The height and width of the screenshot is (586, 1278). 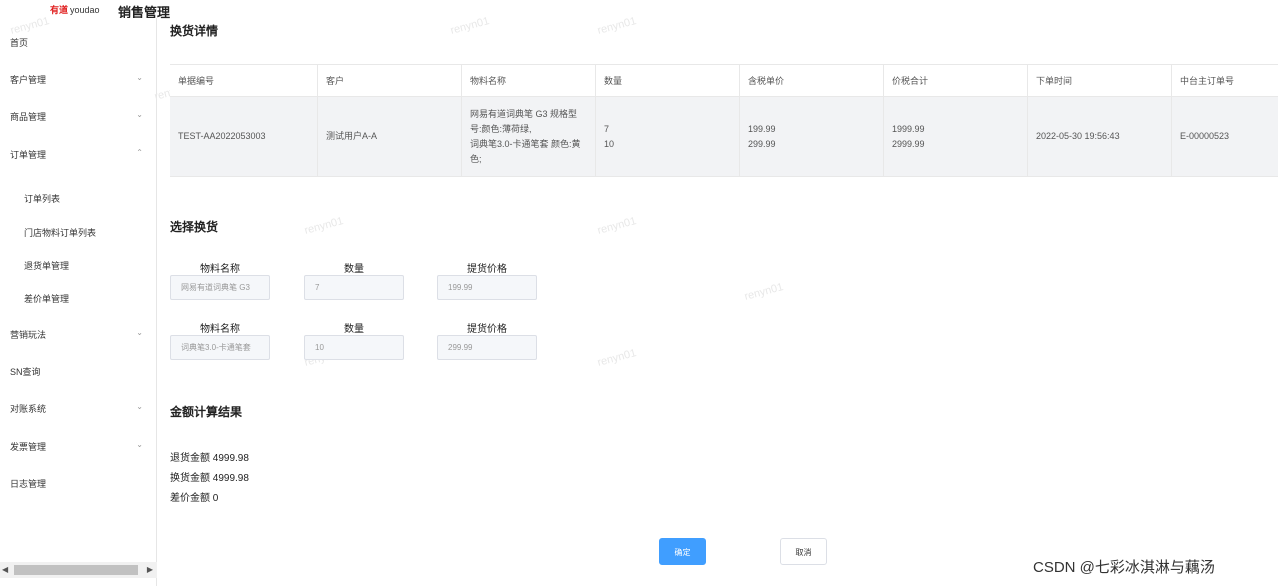 I want to click on cell-order-time: 2022-05-30 19:56:43, so click(x=1100, y=136).